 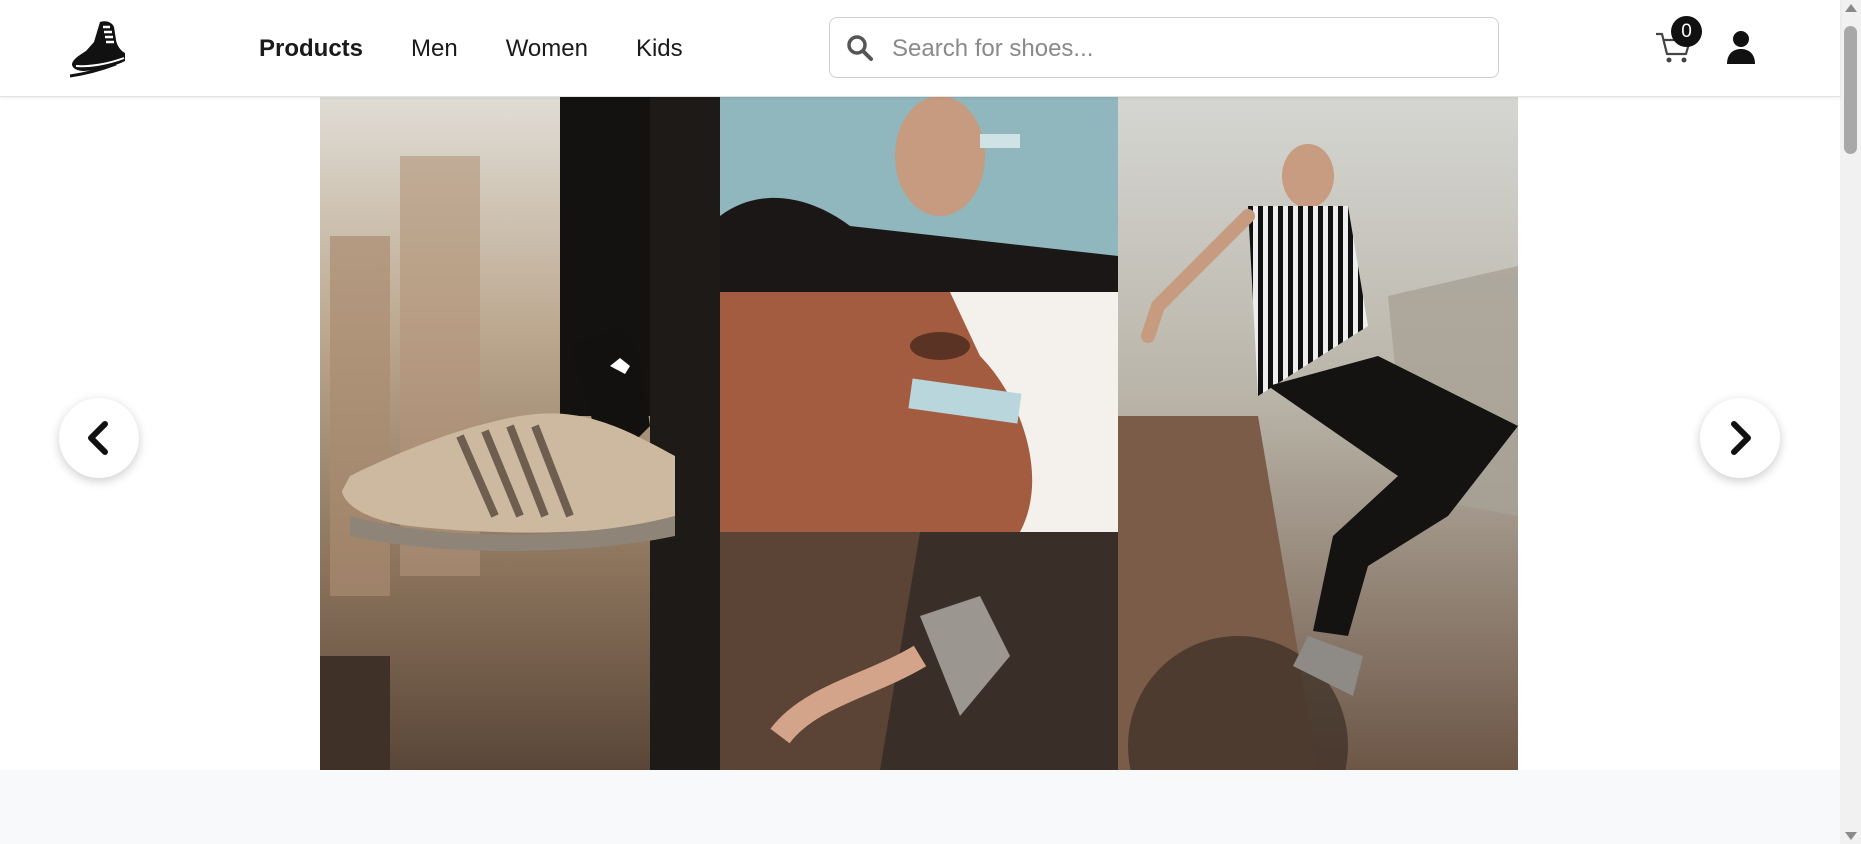 What do you see at coordinates (659, 49) in the screenshot?
I see `nav-kids: Kids` at bounding box center [659, 49].